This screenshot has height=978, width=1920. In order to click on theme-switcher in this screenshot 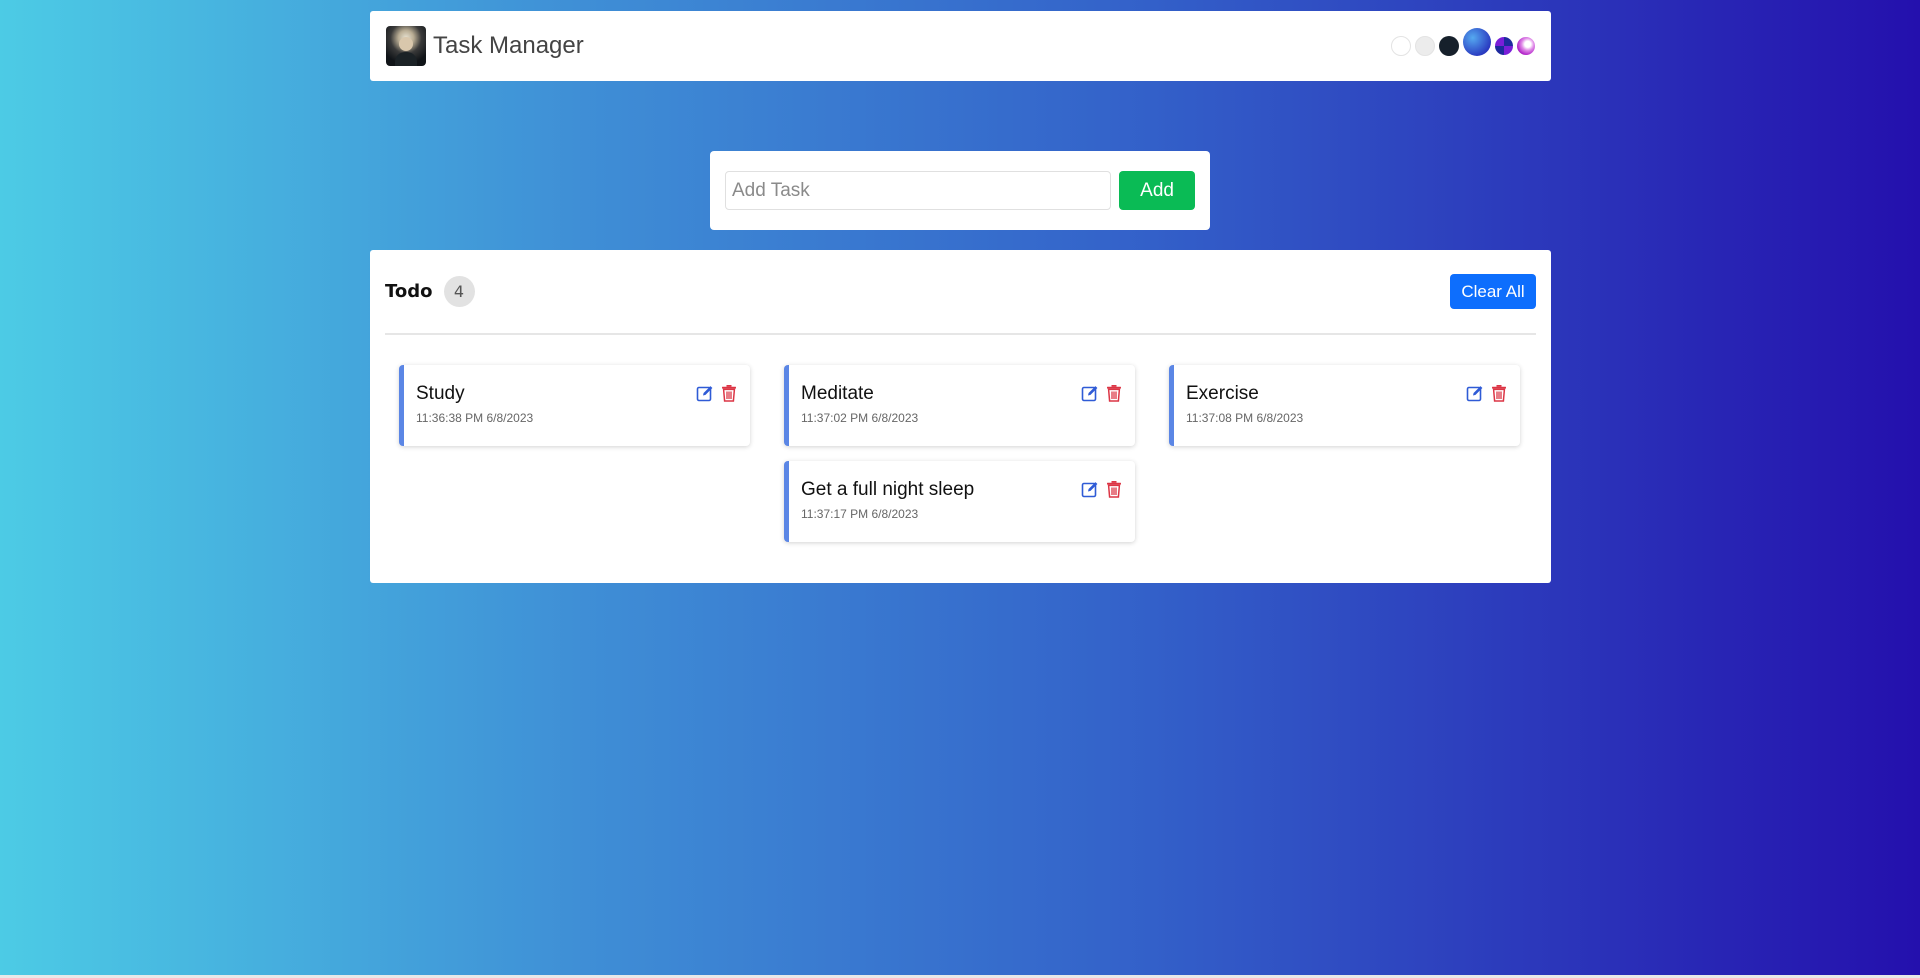, I will do `click(1463, 42)`.